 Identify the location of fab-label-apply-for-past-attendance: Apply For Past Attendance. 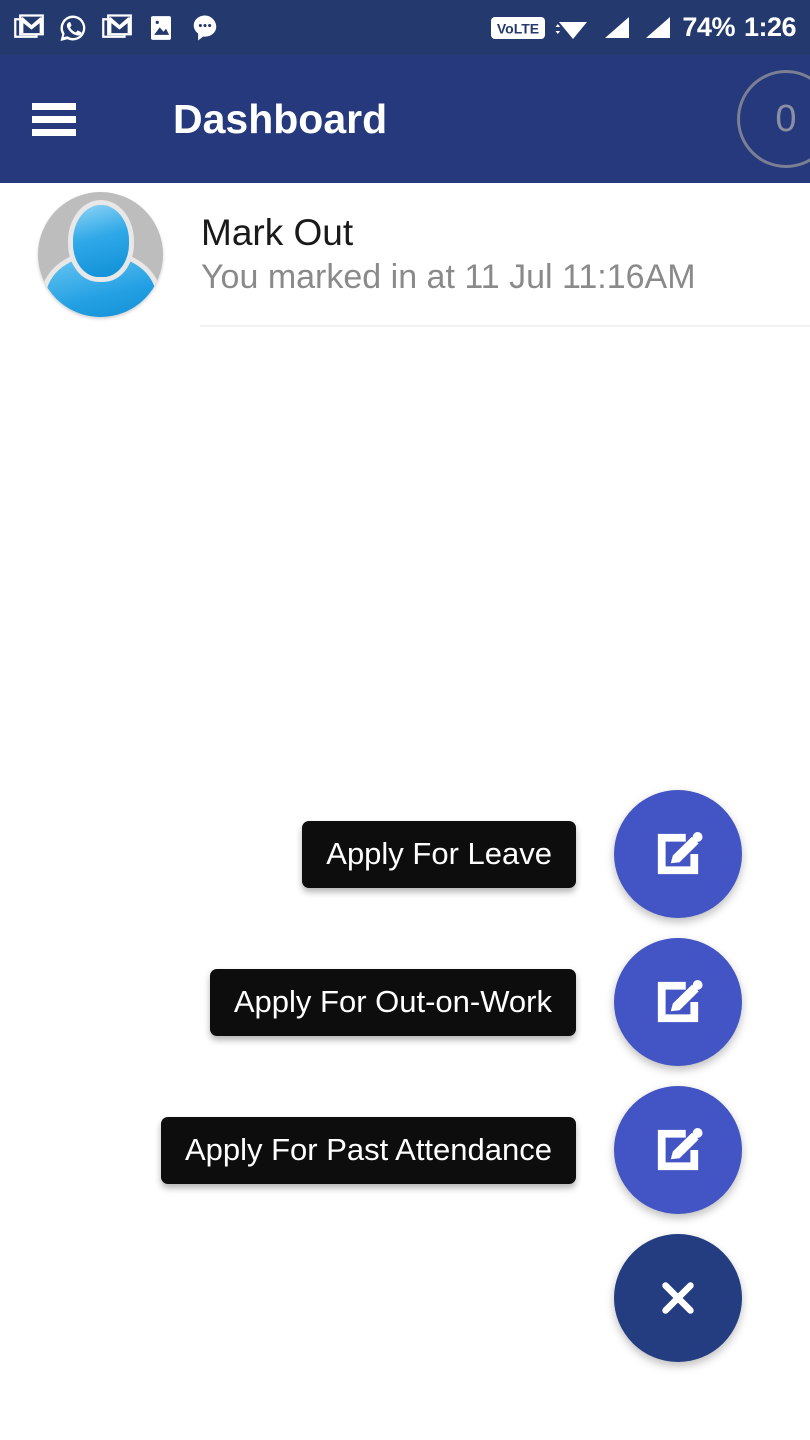
(368, 1150).